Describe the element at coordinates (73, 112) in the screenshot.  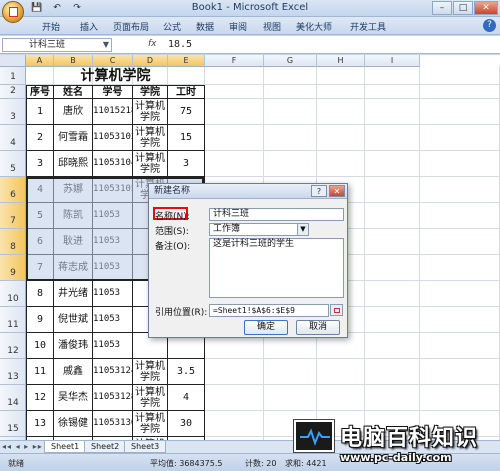
I see `table-cell: 唐欣` at that location.